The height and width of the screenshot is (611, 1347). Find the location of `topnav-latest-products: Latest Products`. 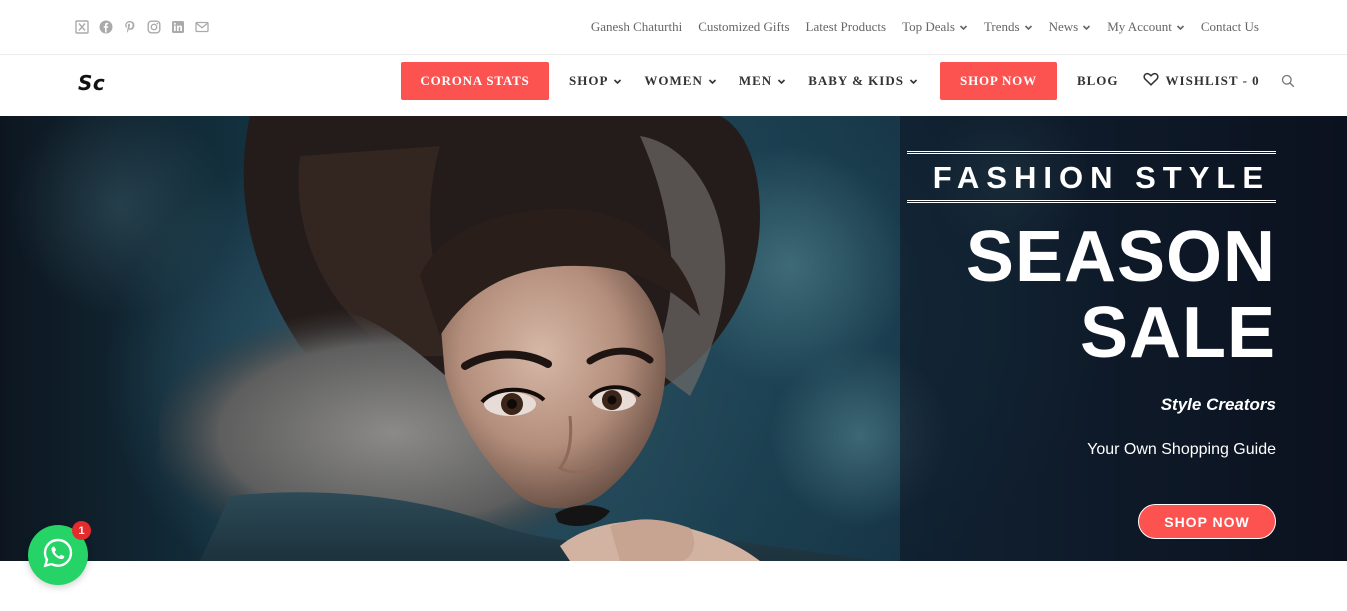

topnav-latest-products: Latest Products is located at coordinates (846, 27).